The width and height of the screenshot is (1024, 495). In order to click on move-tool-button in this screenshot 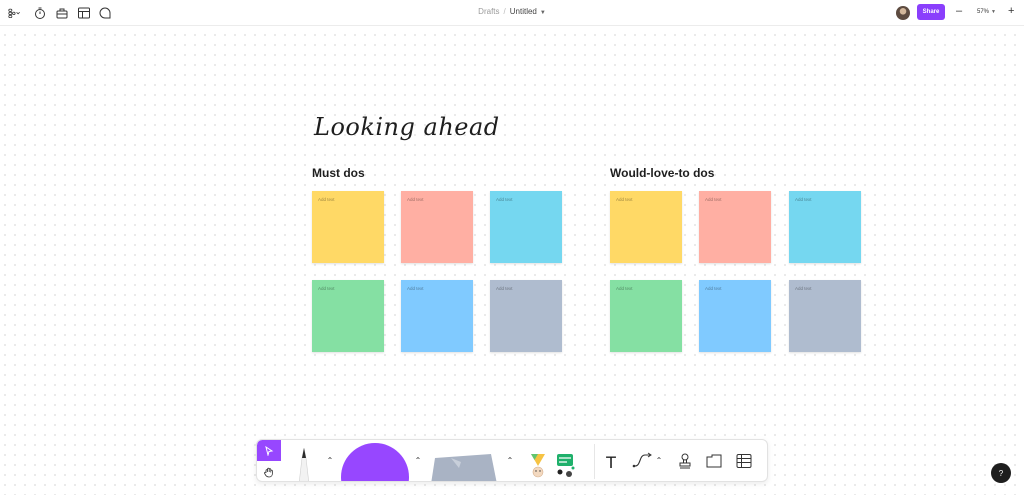, I will do `click(269, 450)`.